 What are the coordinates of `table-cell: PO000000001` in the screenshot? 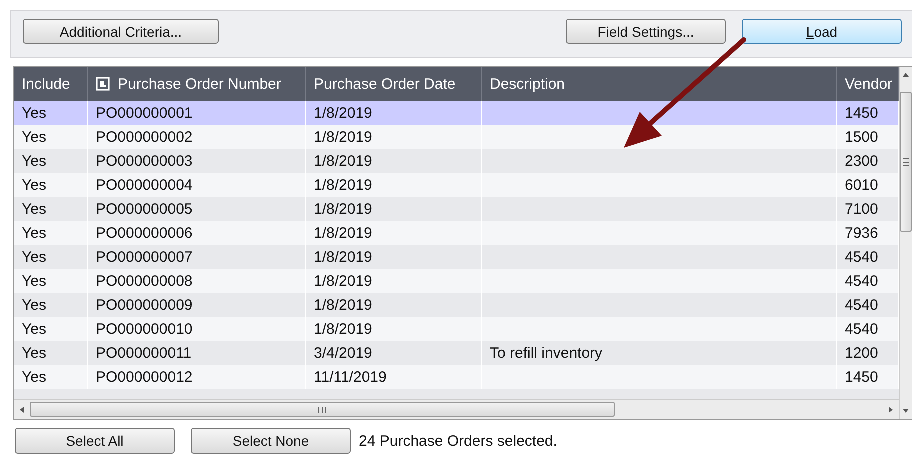 It's located at (144, 113).